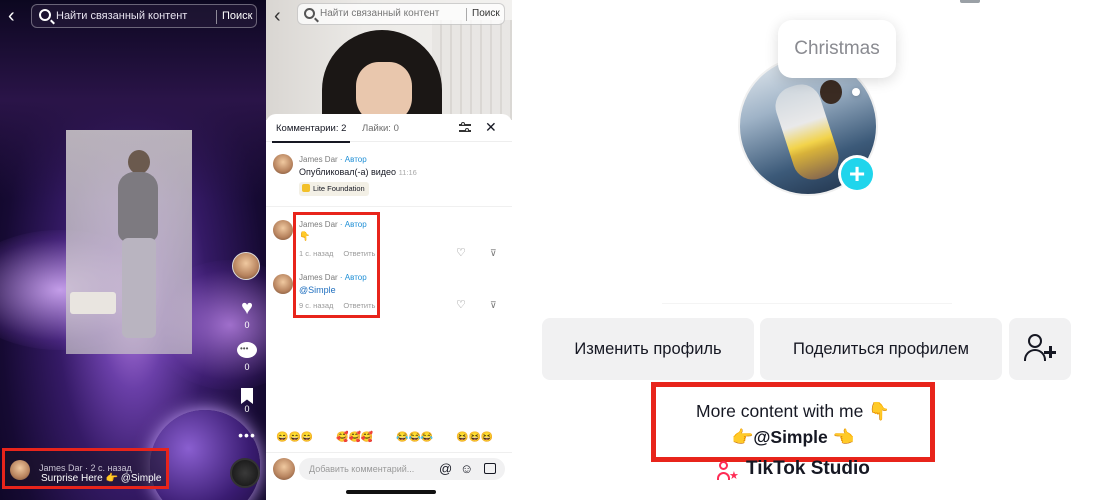  Describe the element at coordinates (728, 471) in the screenshot. I see `studio-icon: ★` at that location.